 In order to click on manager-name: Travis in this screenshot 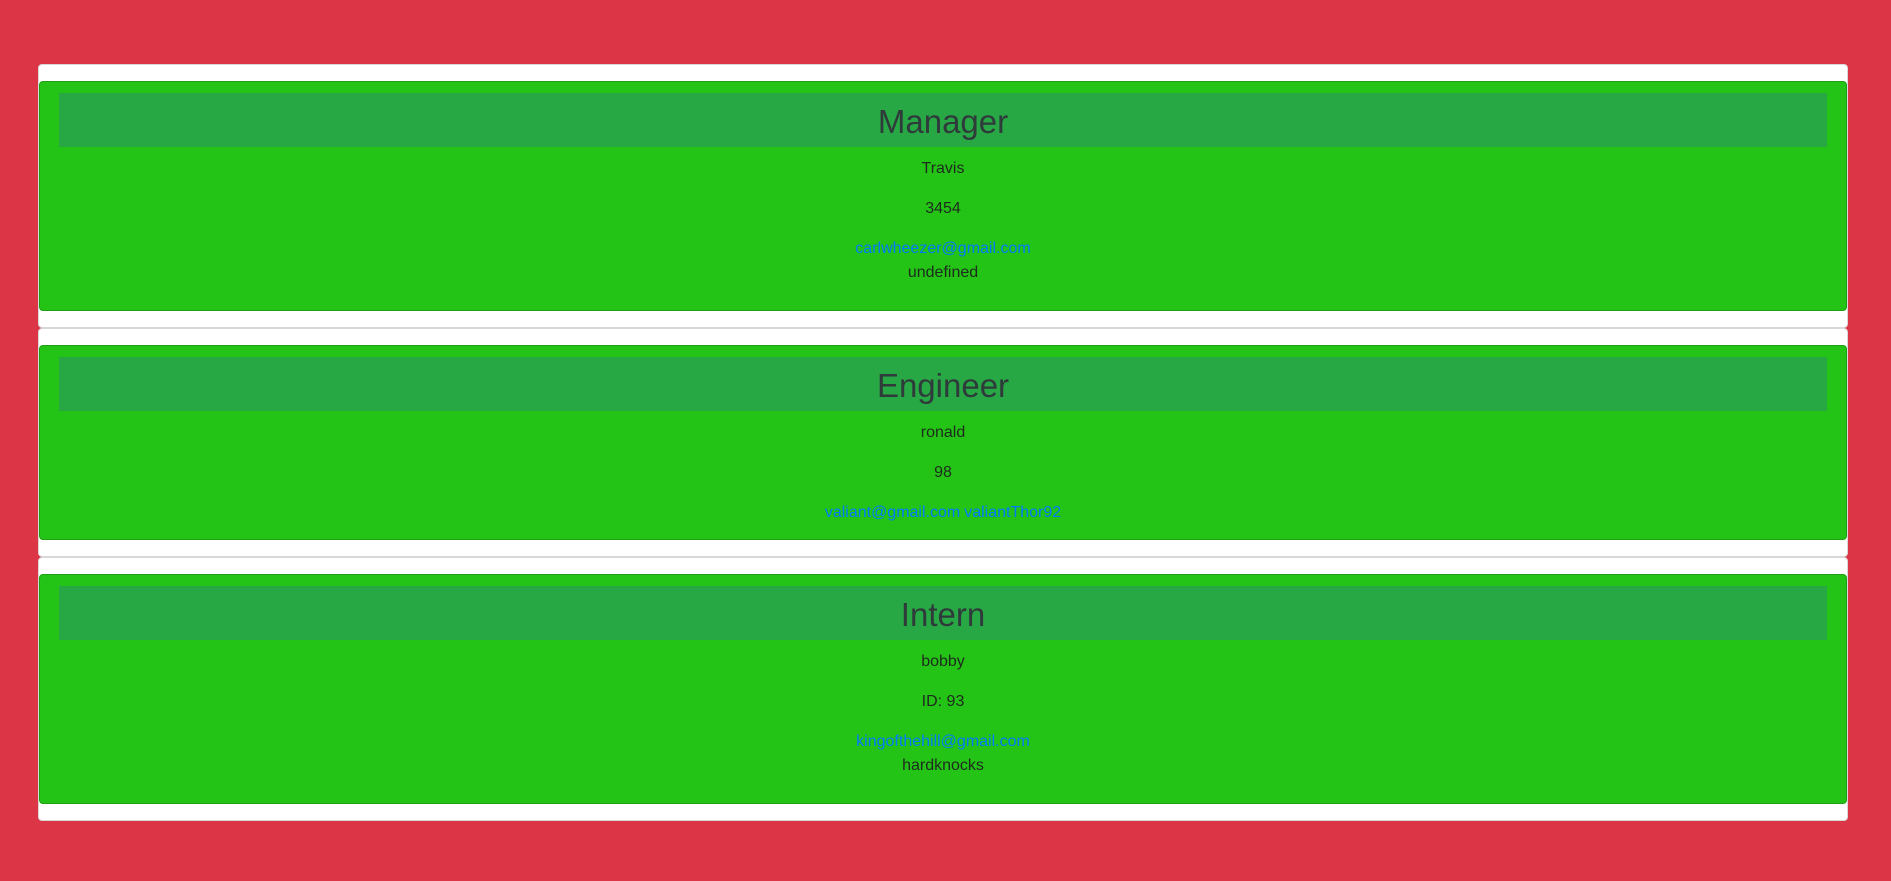, I will do `click(943, 168)`.